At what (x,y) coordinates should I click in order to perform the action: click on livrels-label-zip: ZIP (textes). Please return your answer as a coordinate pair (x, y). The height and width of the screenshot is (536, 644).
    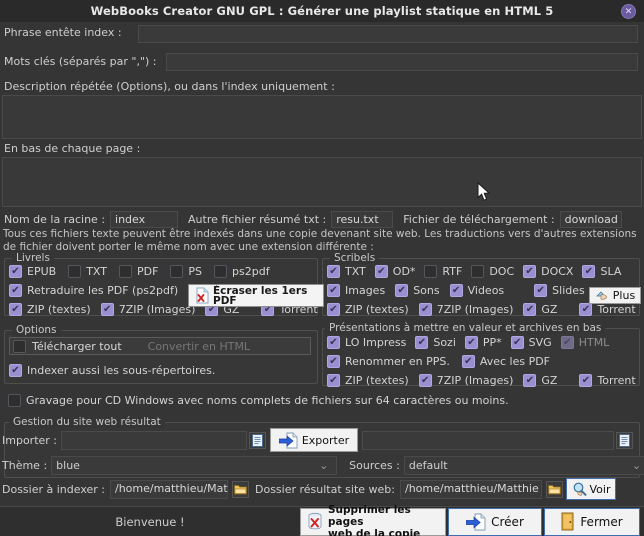
    Looking at the image, I should click on (59, 309).